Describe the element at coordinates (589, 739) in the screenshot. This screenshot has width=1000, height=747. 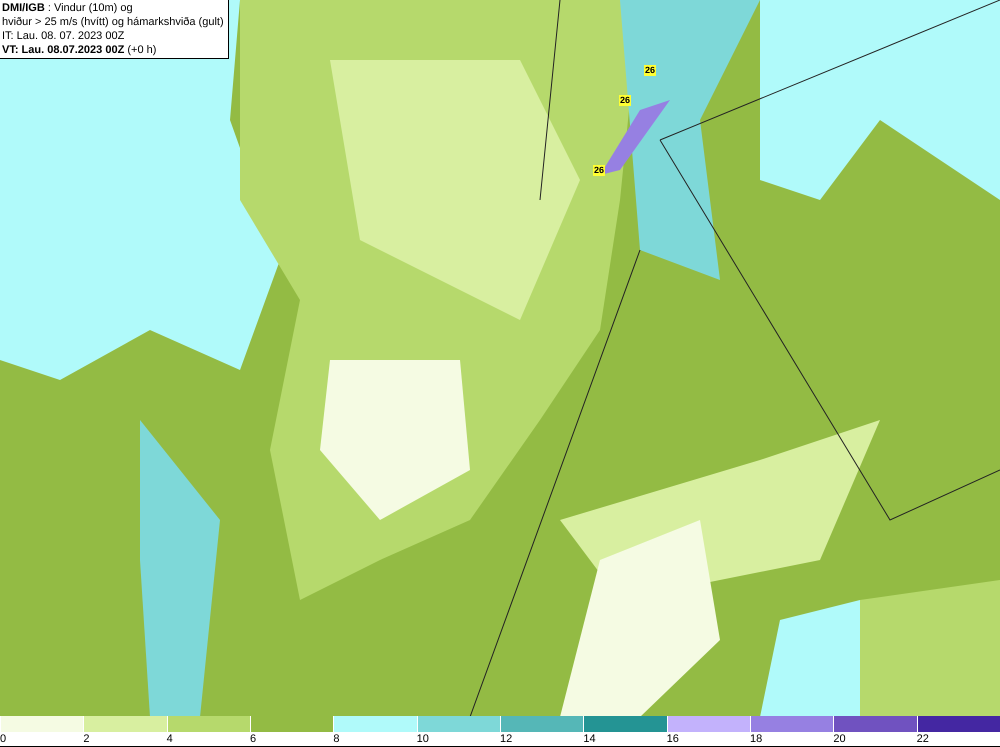
I see `tick-label: 14` at that location.